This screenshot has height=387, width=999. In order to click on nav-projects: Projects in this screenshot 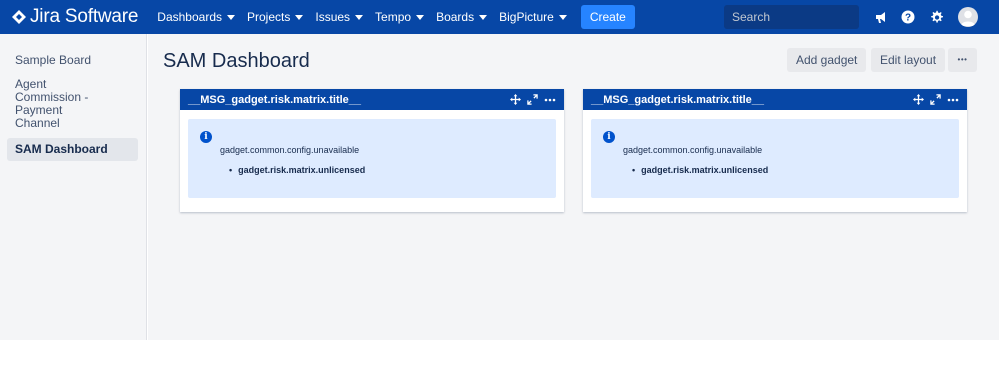, I will do `click(275, 17)`.